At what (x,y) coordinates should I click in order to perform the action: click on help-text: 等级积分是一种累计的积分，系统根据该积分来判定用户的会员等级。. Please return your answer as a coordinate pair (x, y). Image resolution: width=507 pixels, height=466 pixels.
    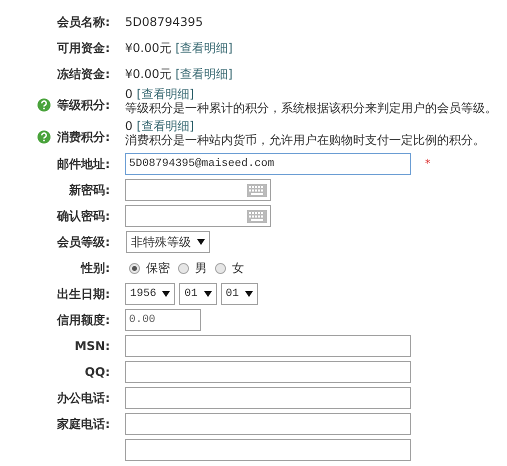
    Looking at the image, I should click on (311, 108).